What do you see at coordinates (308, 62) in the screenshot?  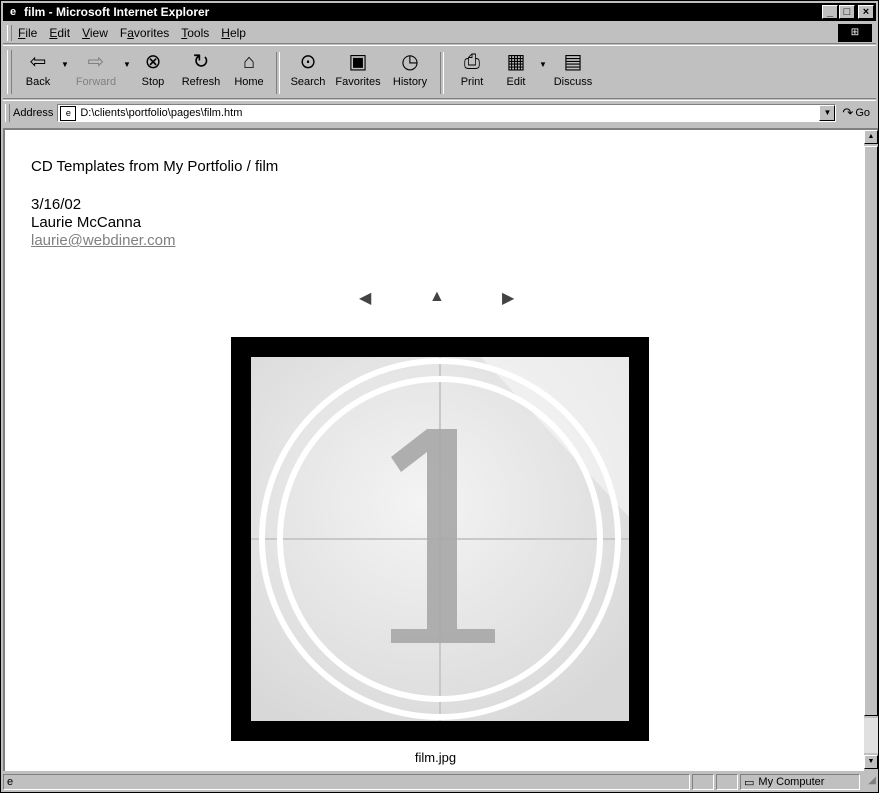 I see `search-icon: ⊙` at bounding box center [308, 62].